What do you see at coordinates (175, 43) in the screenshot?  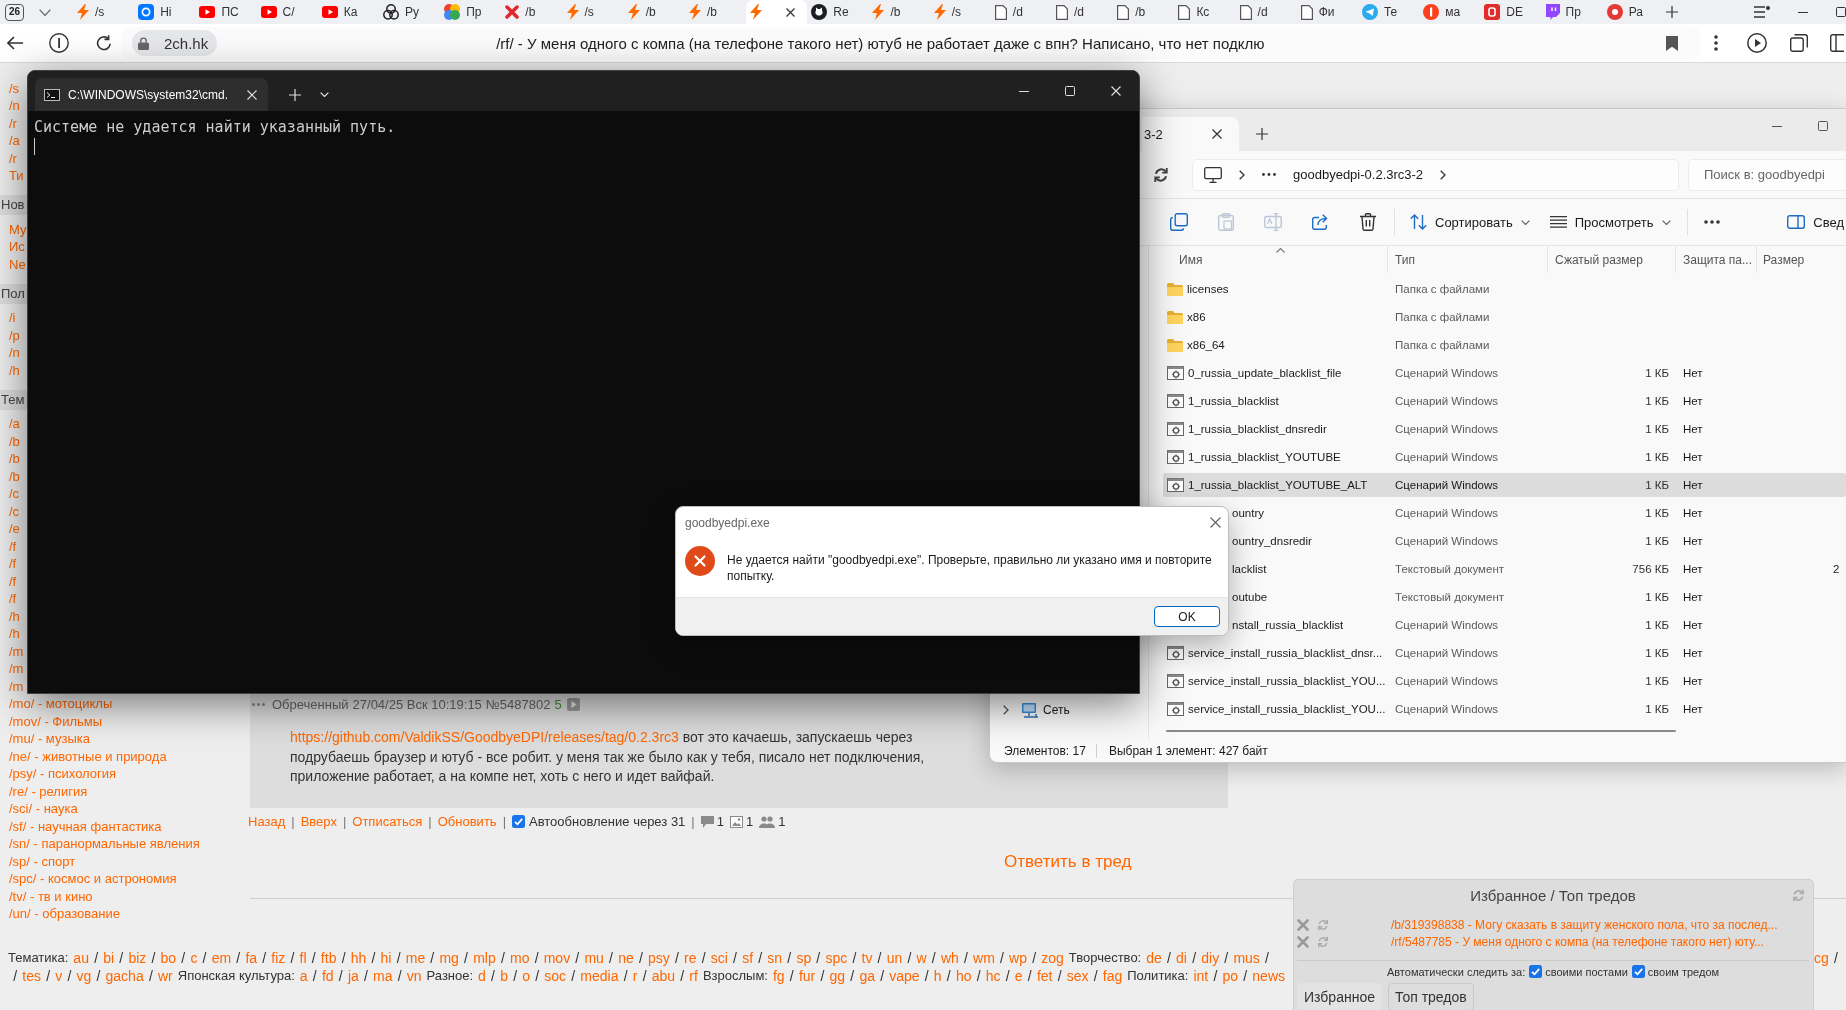 I see `site-info-button: 2ch.hk` at bounding box center [175, 43].